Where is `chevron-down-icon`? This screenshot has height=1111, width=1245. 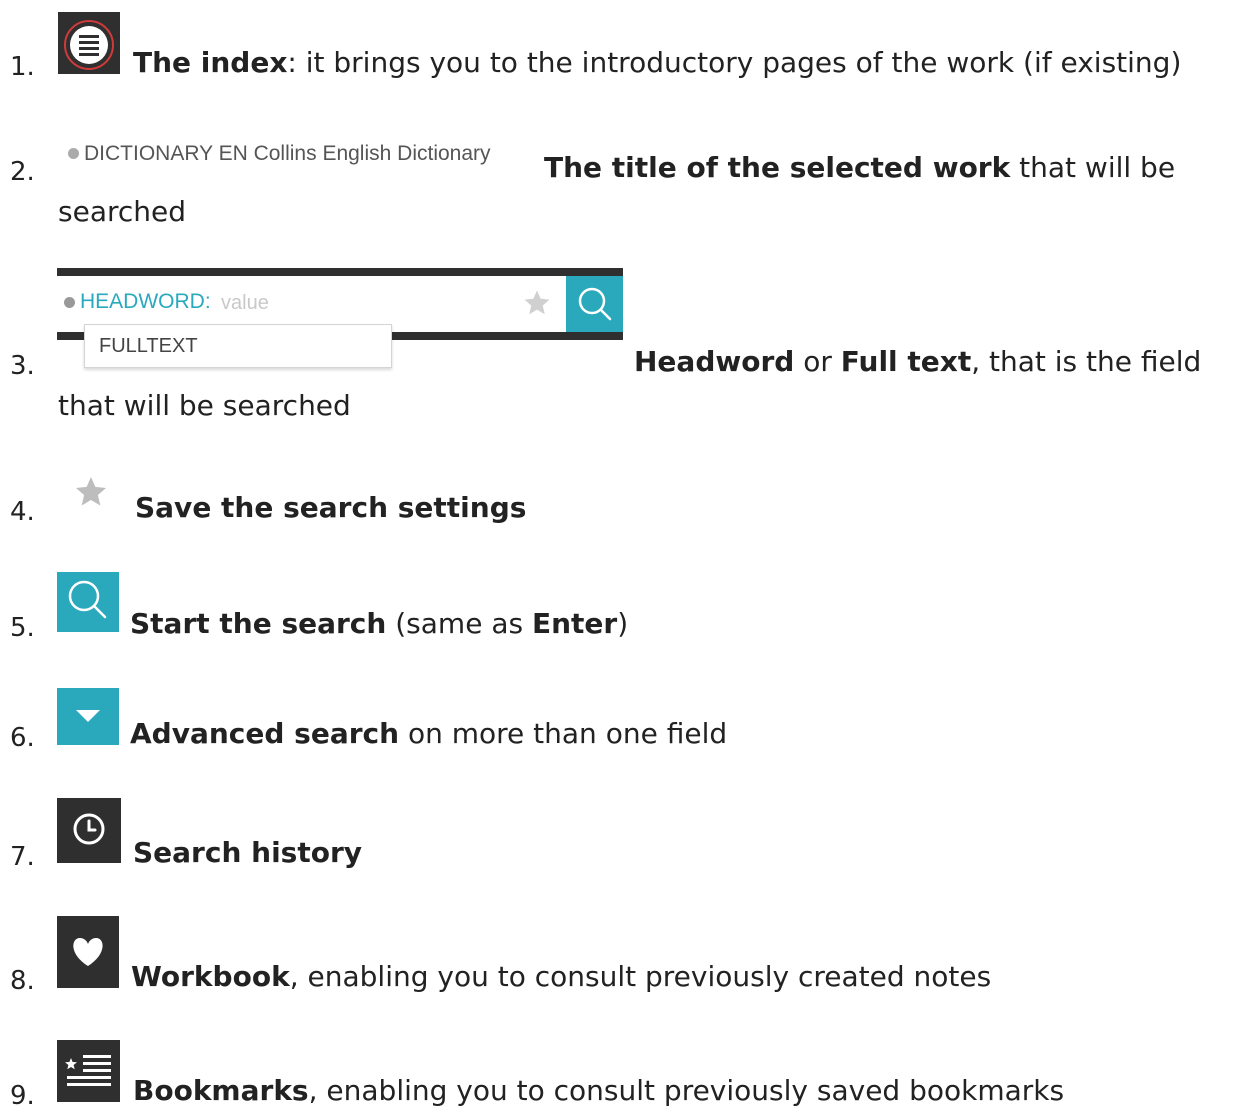 chevron-down-icon is located at coordinates (88, 716).